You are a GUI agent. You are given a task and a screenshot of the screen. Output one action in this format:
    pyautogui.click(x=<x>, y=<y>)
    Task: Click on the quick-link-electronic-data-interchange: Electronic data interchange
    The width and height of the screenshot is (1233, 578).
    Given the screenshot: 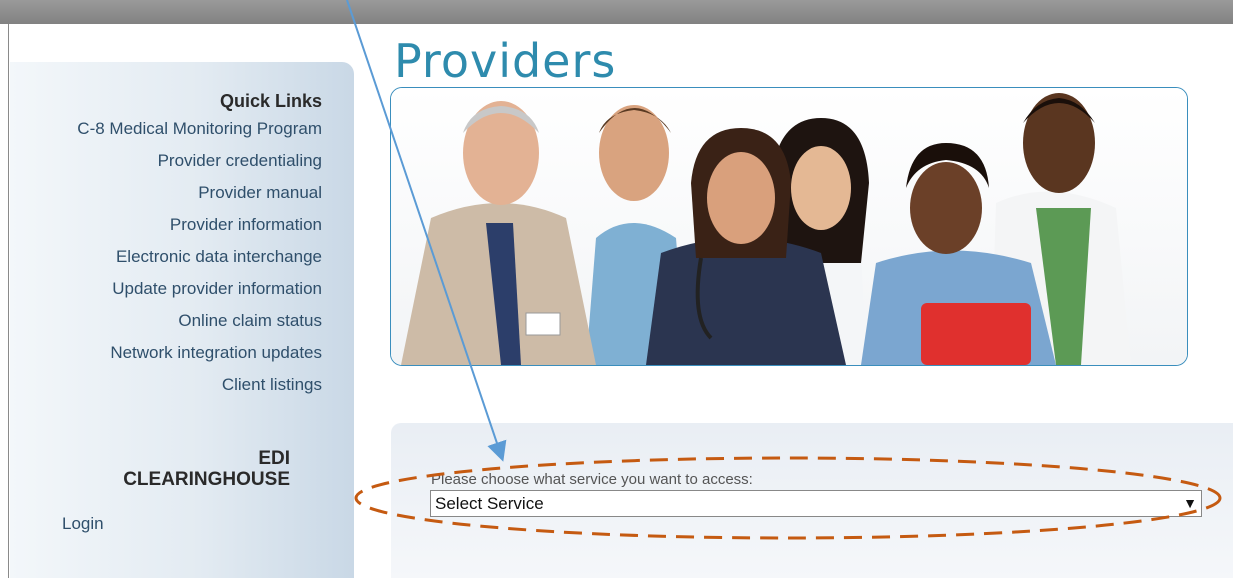 What is the action you would take?
    pyautogui.click(x=199, y=261)
    